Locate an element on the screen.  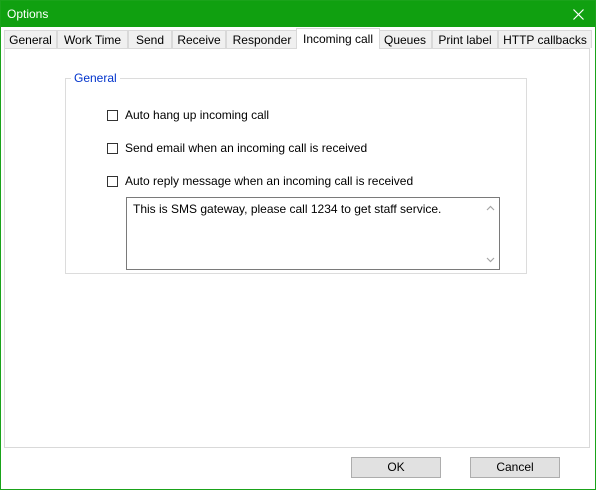
close-button is located at coordinates (578, 14).